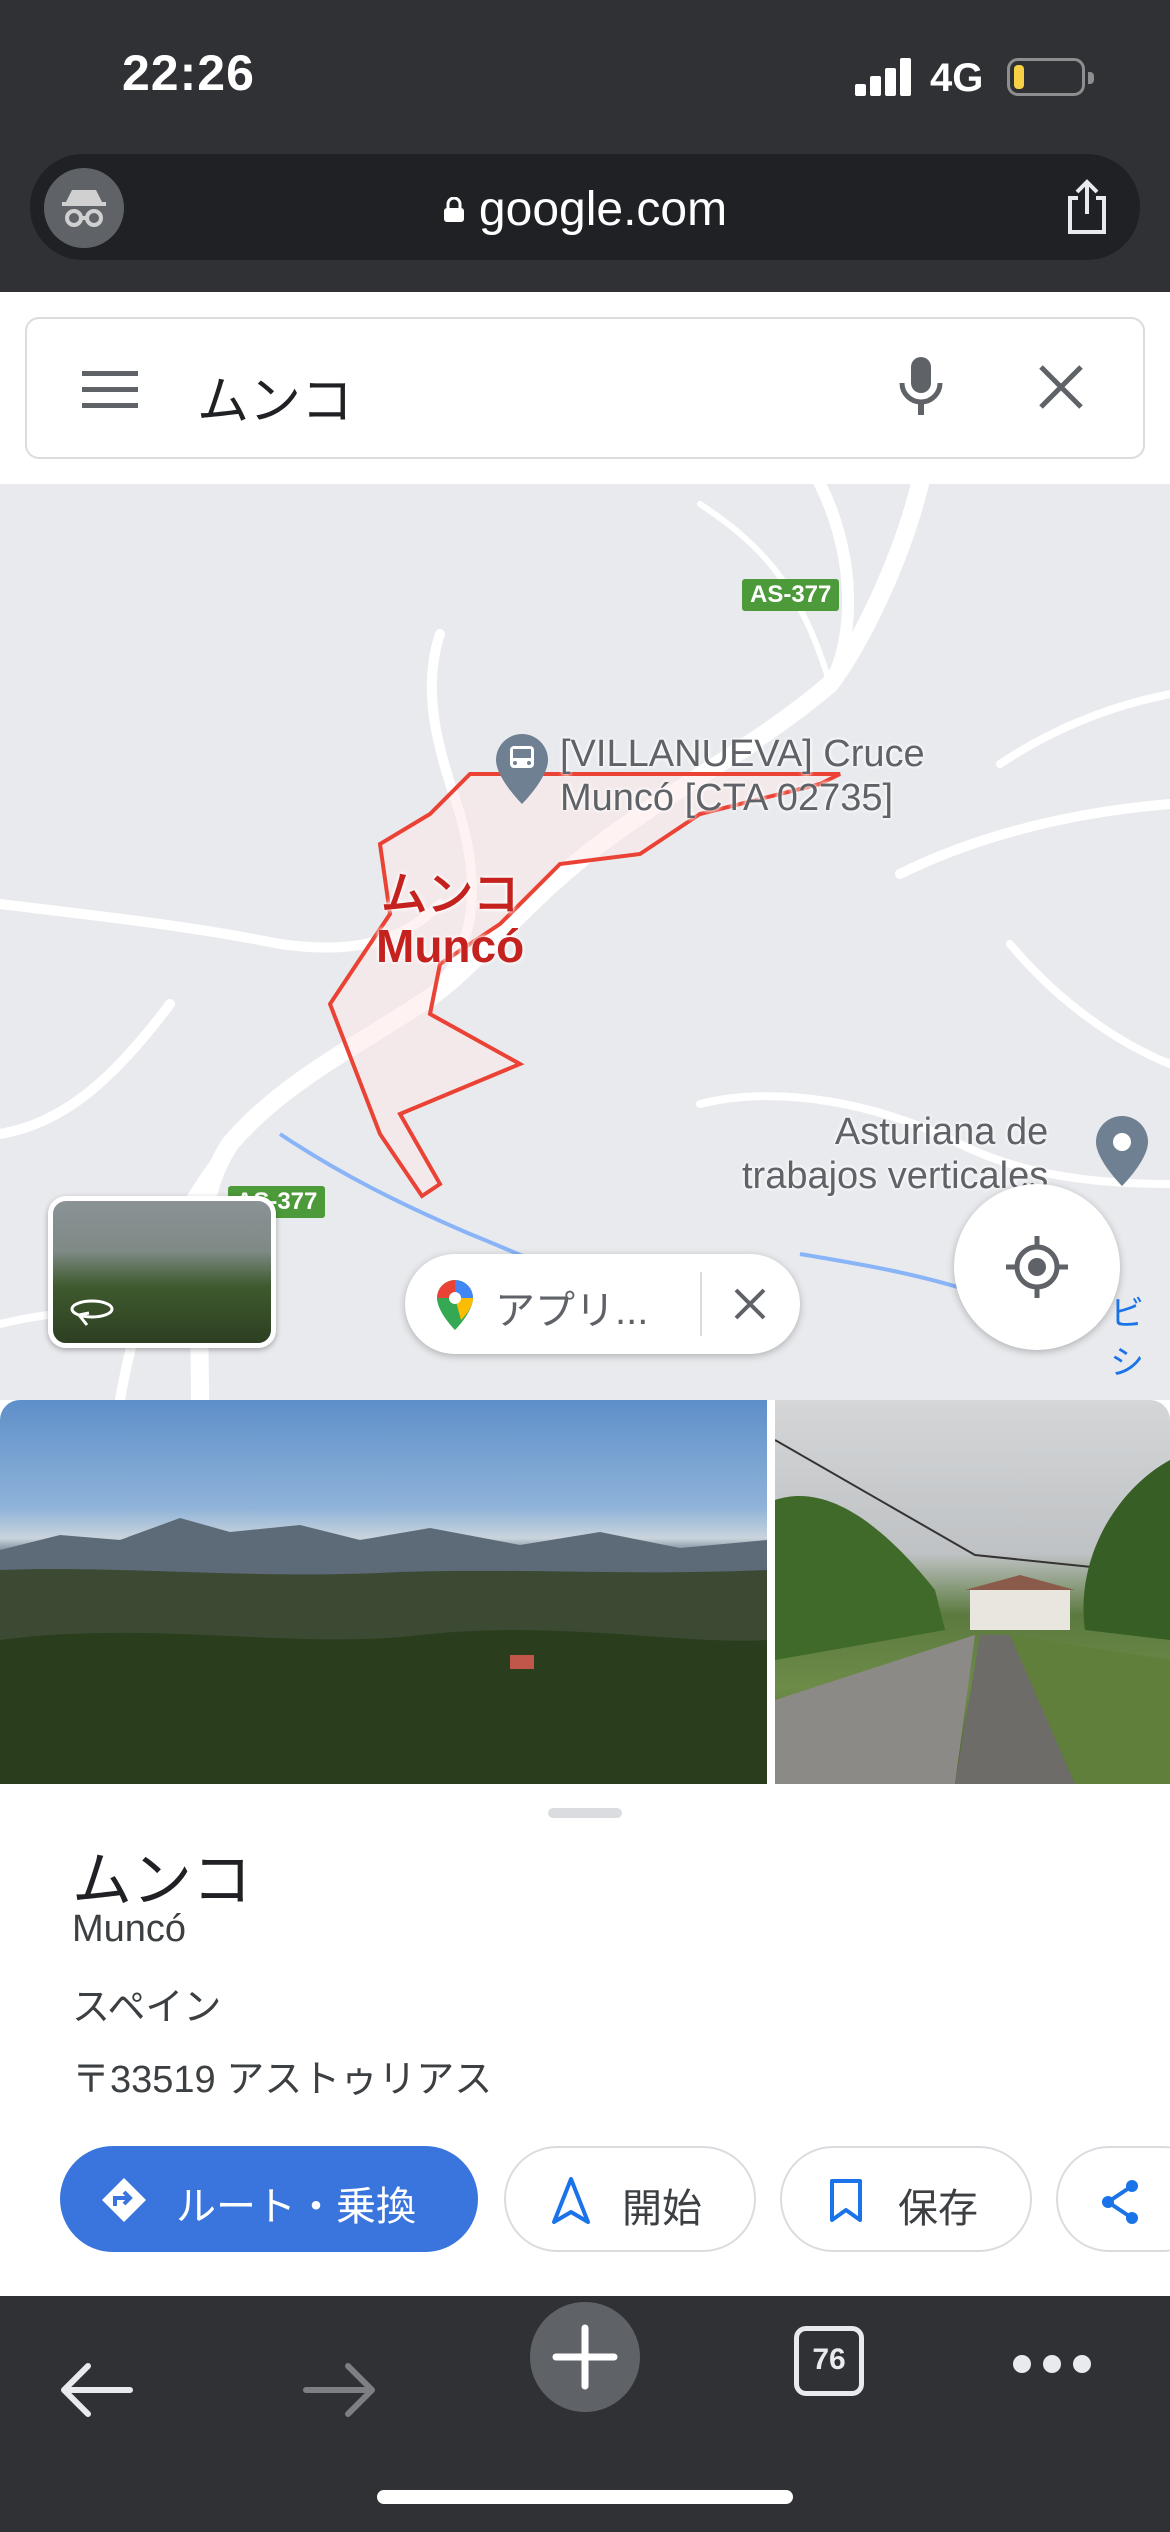 The width and height of the screenshot is (1170, 2532). What do you see at coordinates (96, 2390) in the screenshot?
I see `back-arrow-icon` at bounding box center [96, 2390].